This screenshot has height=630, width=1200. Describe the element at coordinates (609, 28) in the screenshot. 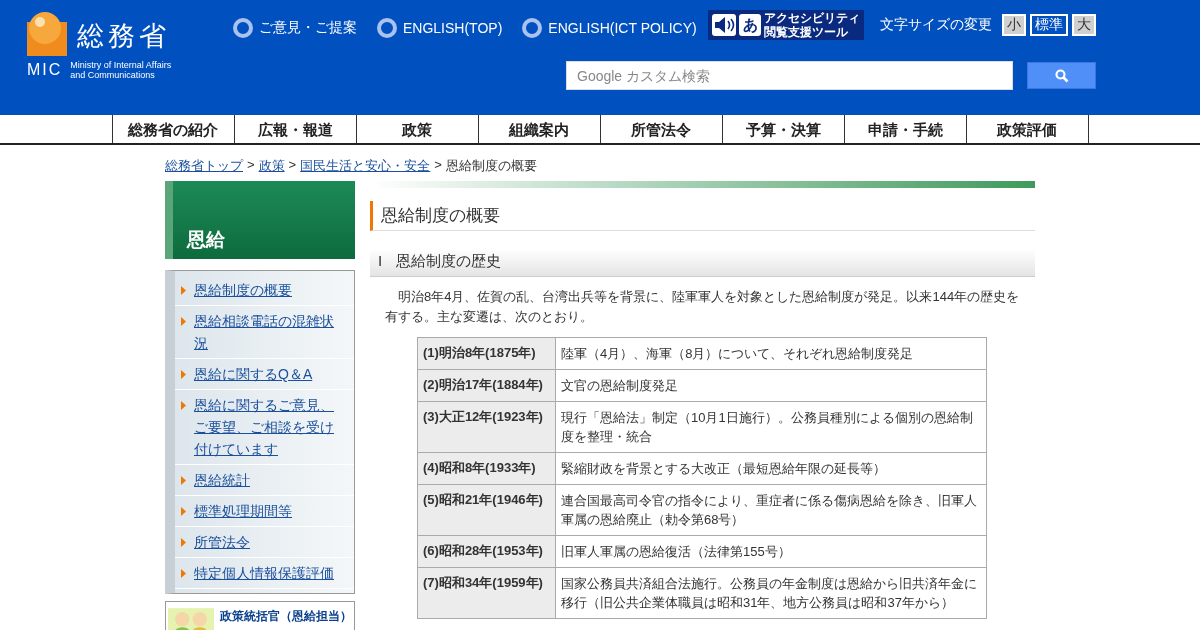

I see `header-link: ENGLISH(ICT POLICY)` at that location.